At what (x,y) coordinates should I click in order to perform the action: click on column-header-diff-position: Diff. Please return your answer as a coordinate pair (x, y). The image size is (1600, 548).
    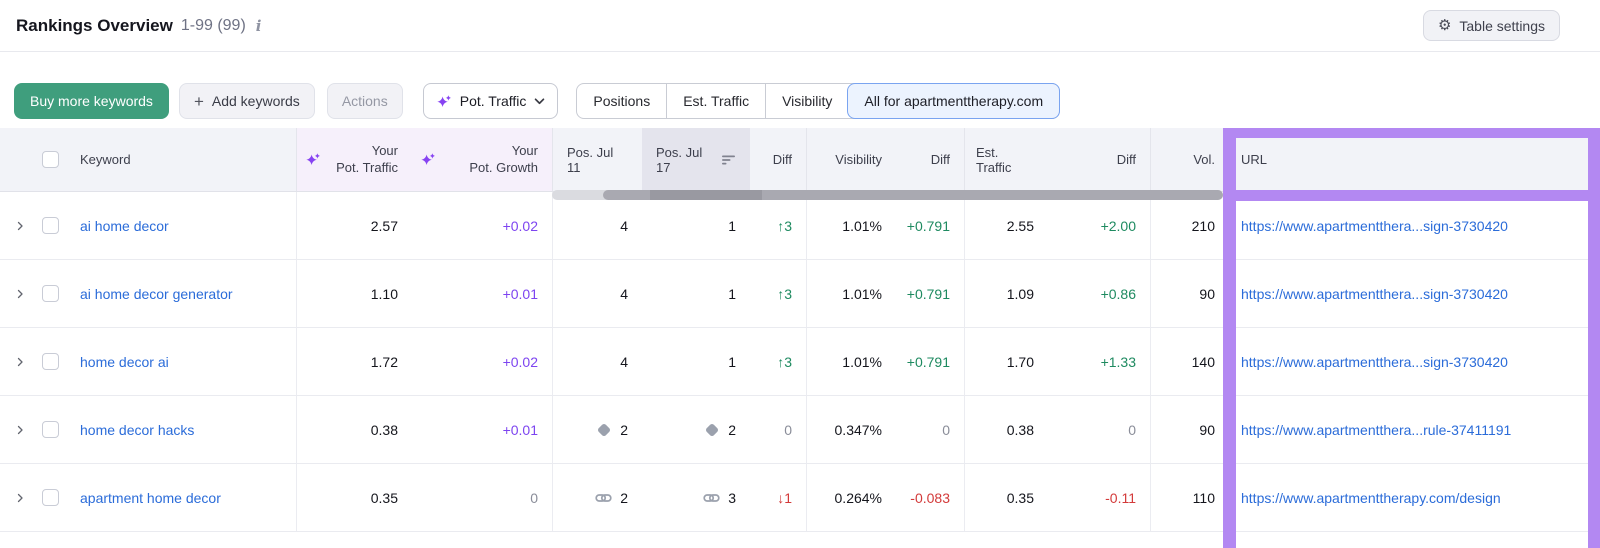
    Looking at the image, I should click on (778, 159).